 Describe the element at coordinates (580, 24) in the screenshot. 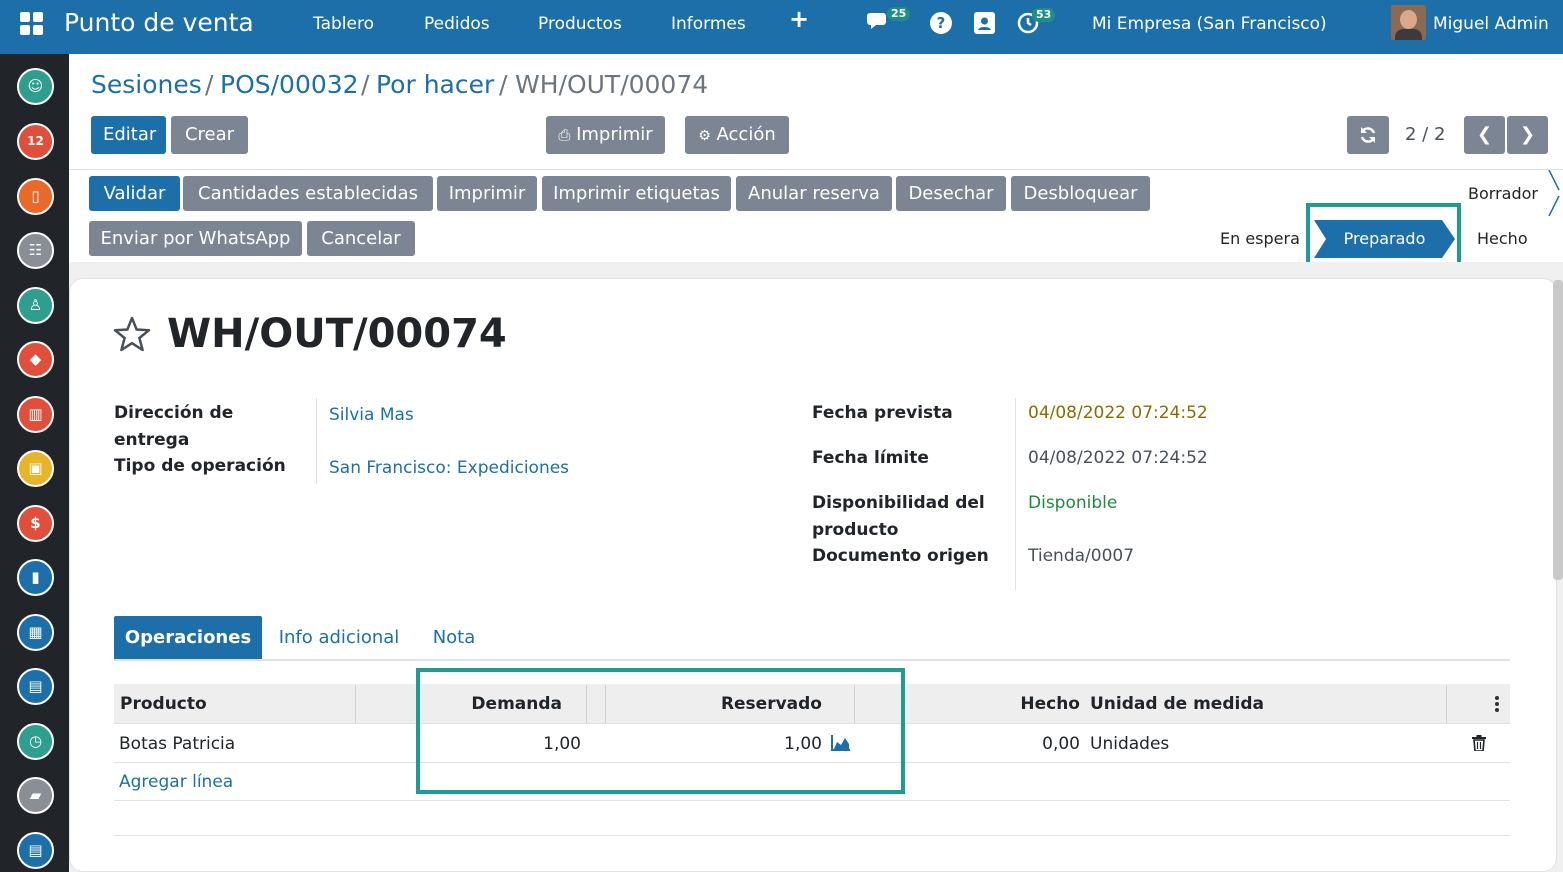

I see `menu-productos: Productos` at that location.